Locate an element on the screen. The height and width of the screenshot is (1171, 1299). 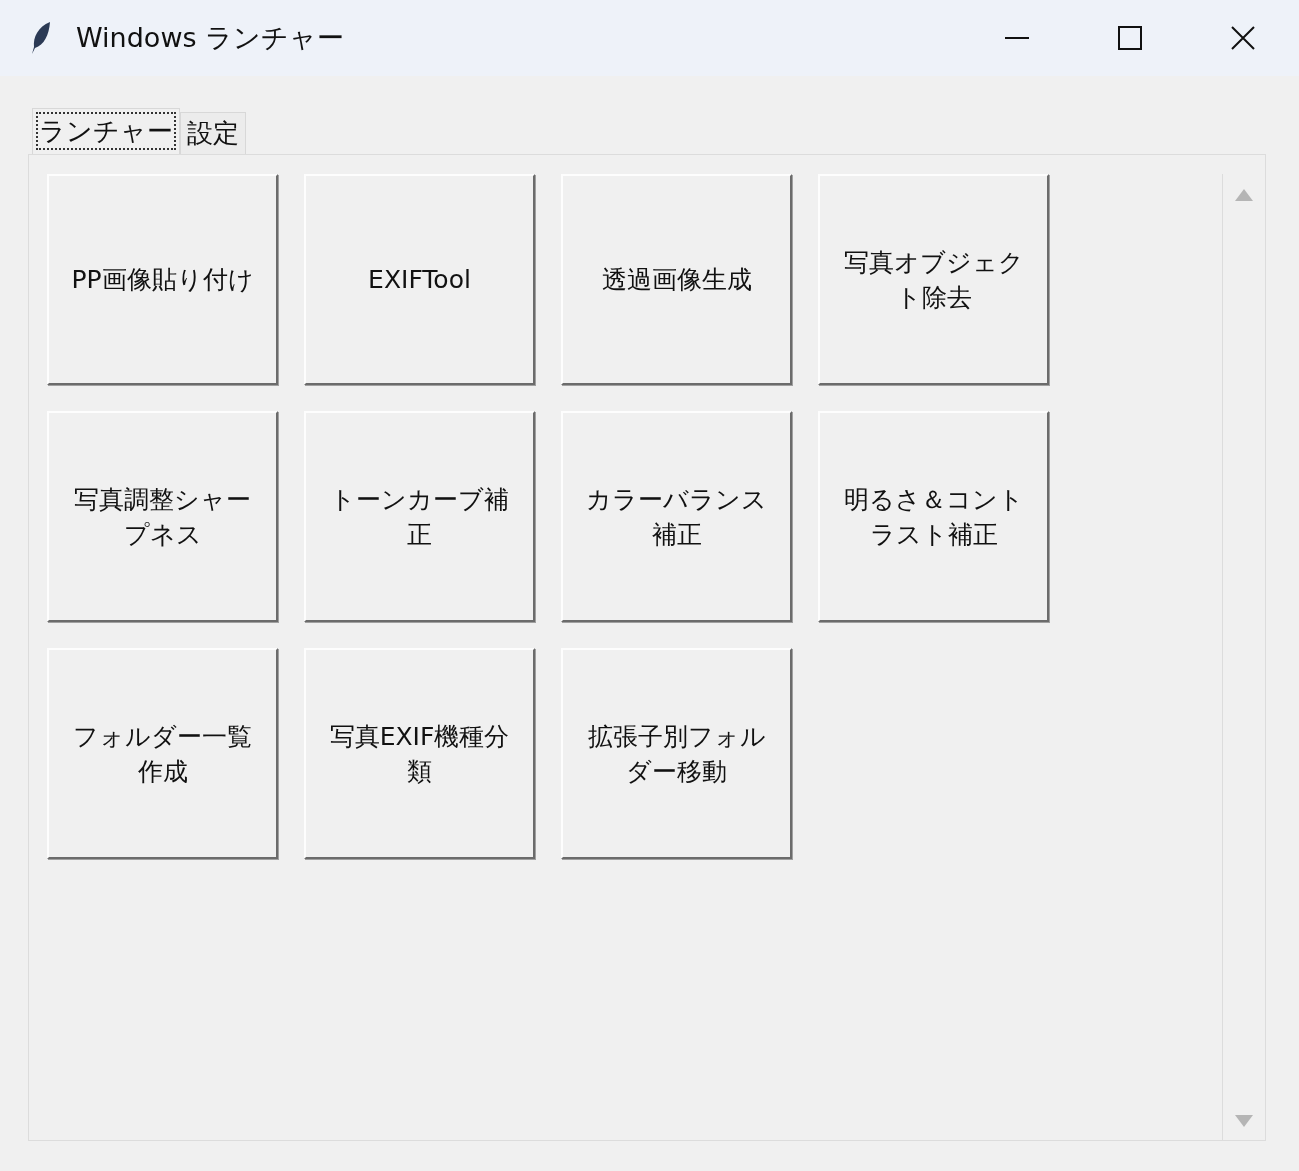
launcher-button: 写真調整シャープネス is located at coordinates (162, 516).